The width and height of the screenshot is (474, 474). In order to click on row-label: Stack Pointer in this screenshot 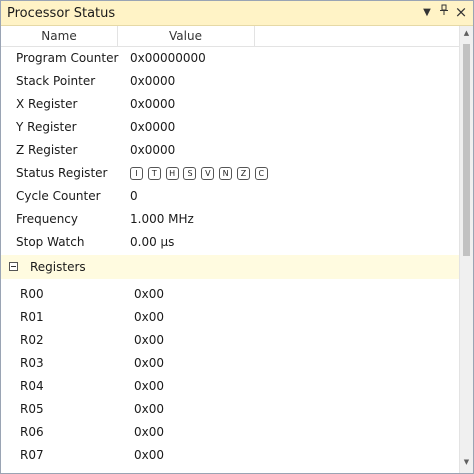, I will do `click(56, 81)`.